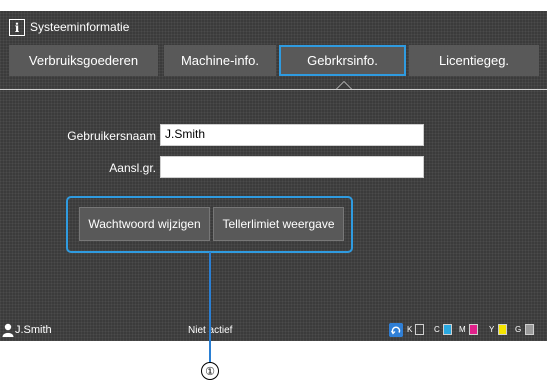  I want to click on ink-label-m: M, so click(462, 329).